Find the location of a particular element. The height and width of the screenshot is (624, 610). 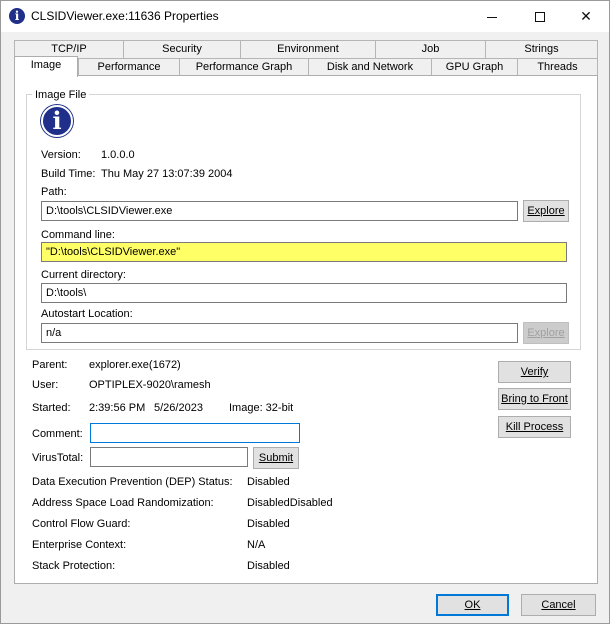

tab-strings: Strings is located at coordinates (541, 49).